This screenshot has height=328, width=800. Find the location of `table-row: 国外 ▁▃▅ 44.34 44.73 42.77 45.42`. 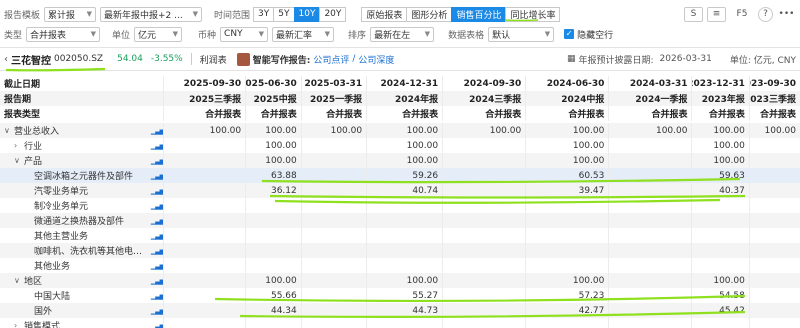

table-row: 国外 ▁▃▅ 44.34 44.73 42.77 45.42 is located at coordinates (400, 310).